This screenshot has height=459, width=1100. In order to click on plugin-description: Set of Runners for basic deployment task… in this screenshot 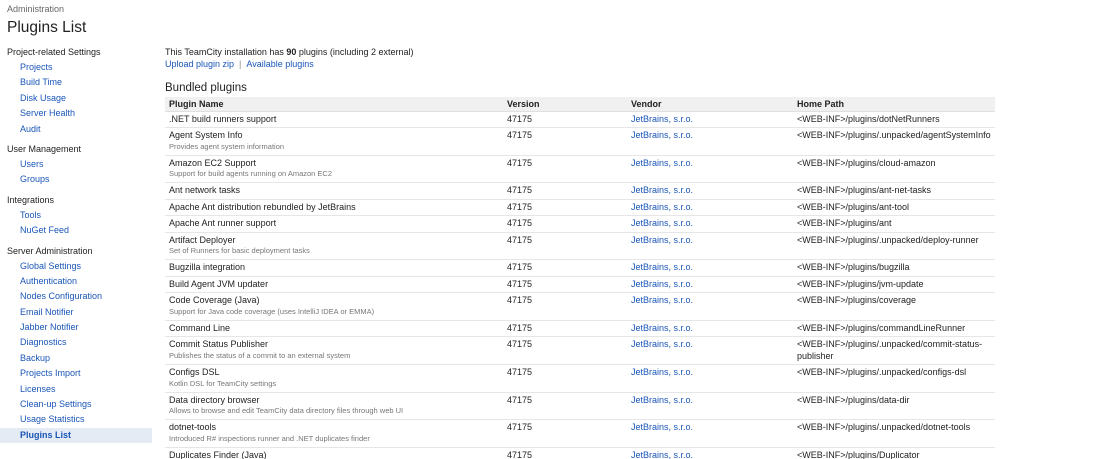, I will do `click(239, 250)`.